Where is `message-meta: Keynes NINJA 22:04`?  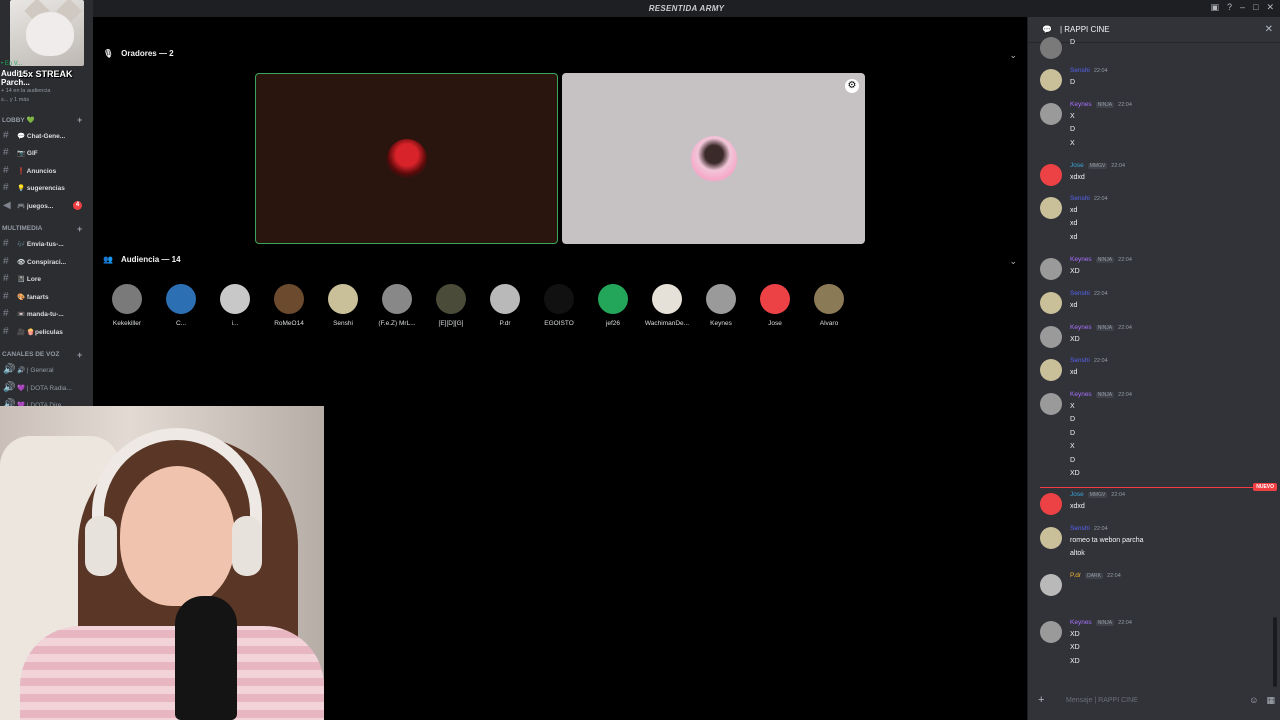
message-meta: Keynes NINJA 22:04 is located at coordinates (1101, 394).